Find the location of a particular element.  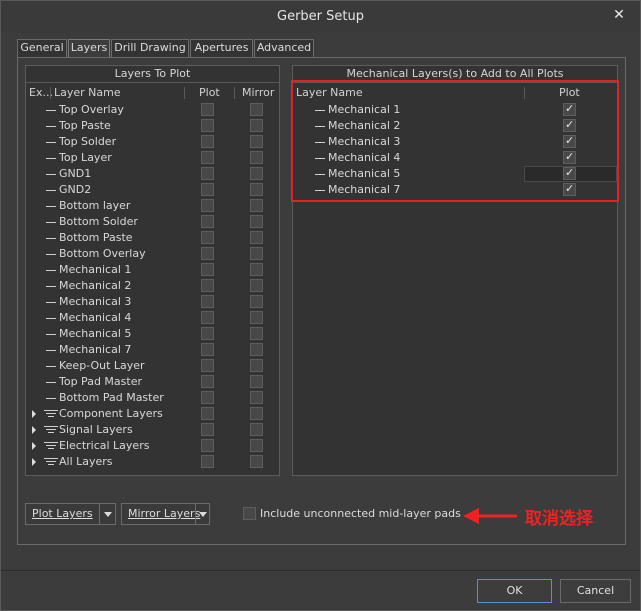

layer-group-row: Component Layers is located at coordinates (152, 414).